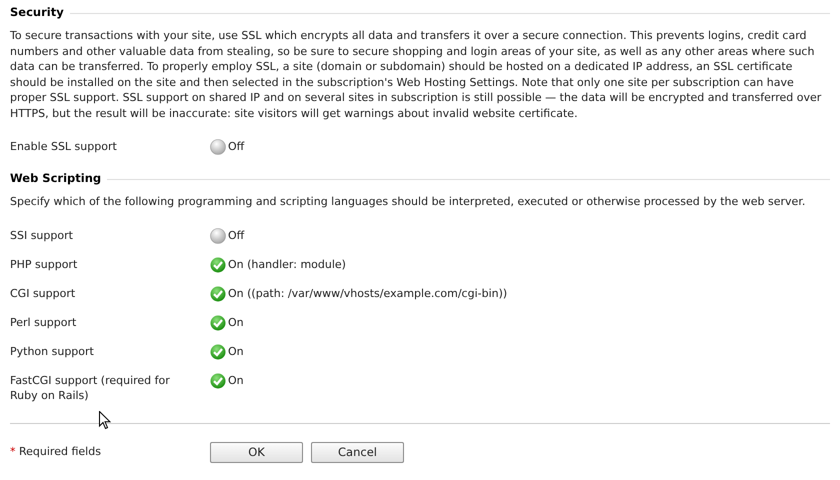 Image resolution: width=840 pixels, height=480 pixels. I want to click on section-heading: Security, so click(37, 12).